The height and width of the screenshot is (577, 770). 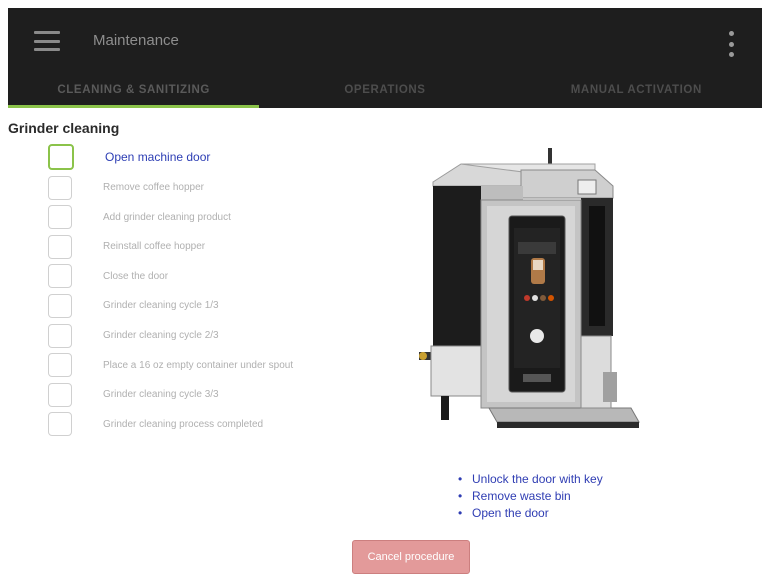 What do you see at coordinates (530, 513) in the screenshot?
I see `instruction-item: Open the door` at bounding box center [530, 513].